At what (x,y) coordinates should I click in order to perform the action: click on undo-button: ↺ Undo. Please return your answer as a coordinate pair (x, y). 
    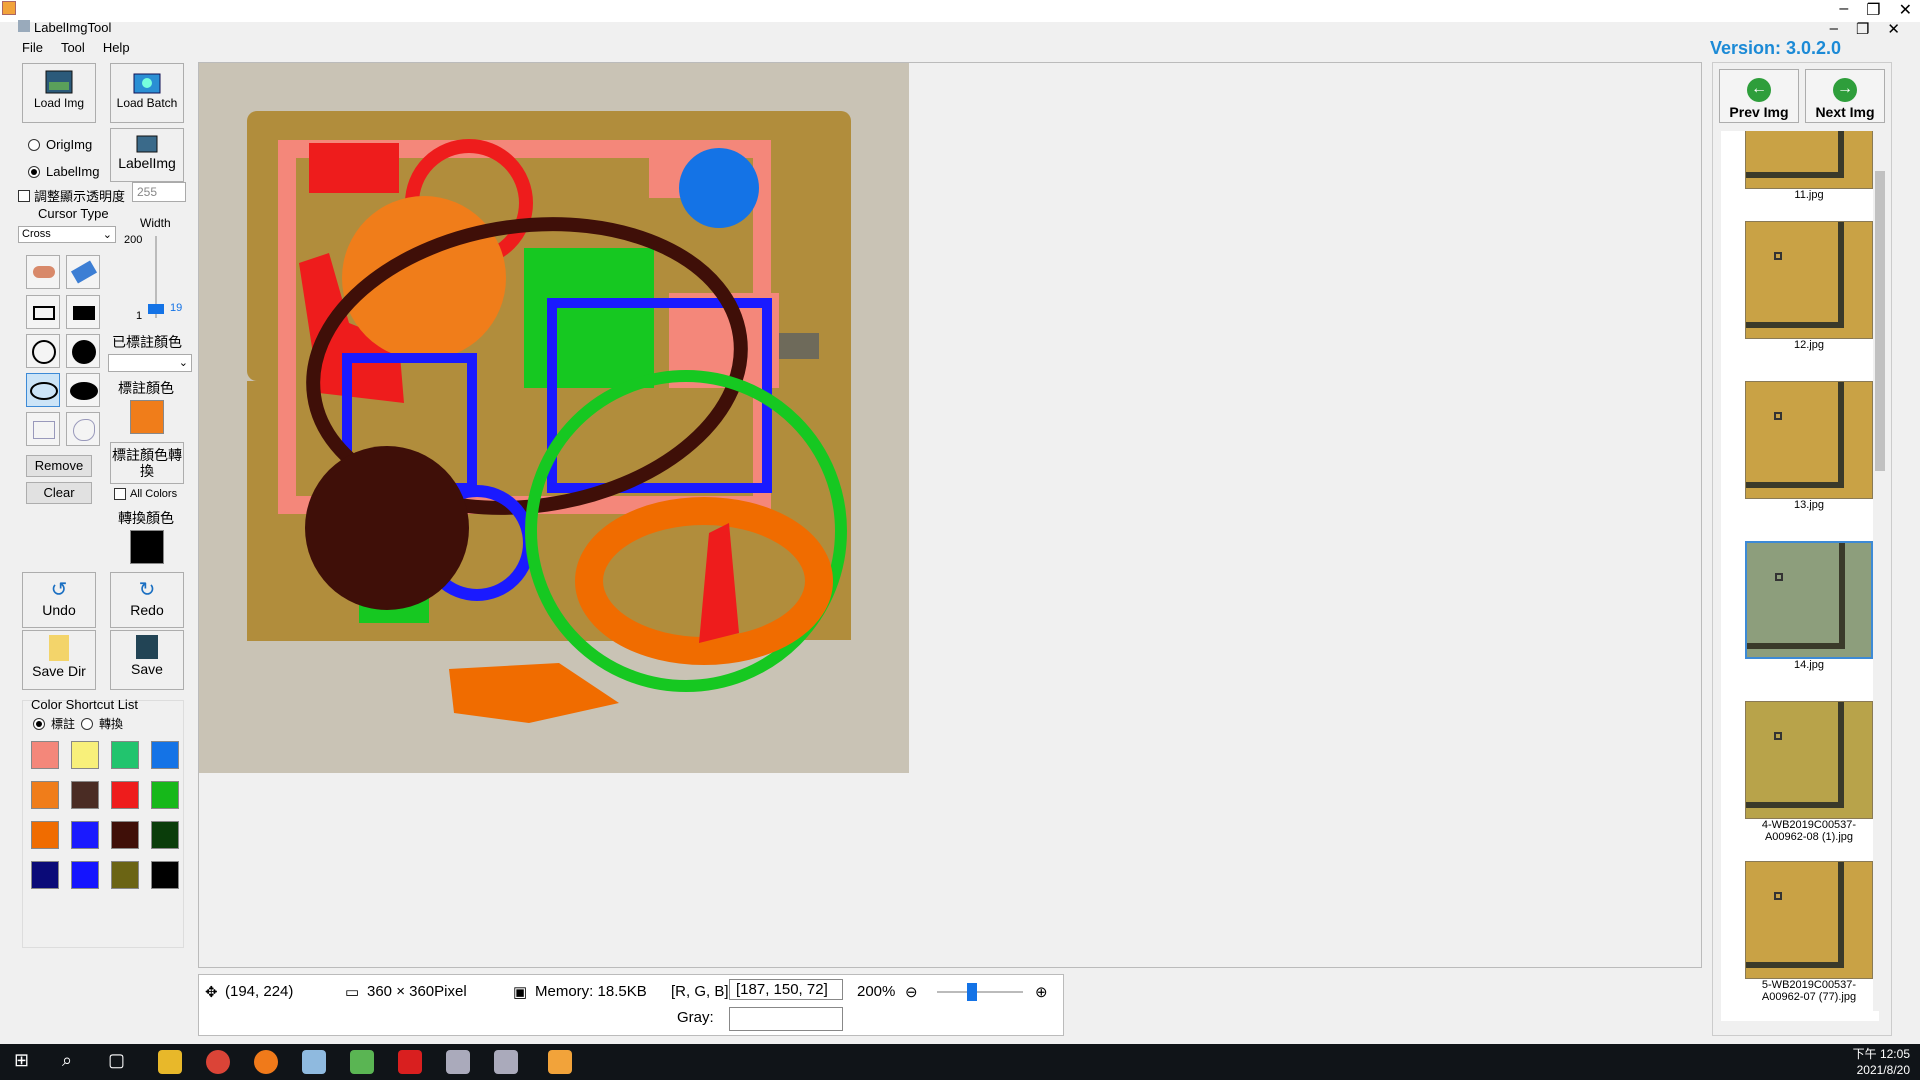
    Looking at the image, I should click on (59, 600).